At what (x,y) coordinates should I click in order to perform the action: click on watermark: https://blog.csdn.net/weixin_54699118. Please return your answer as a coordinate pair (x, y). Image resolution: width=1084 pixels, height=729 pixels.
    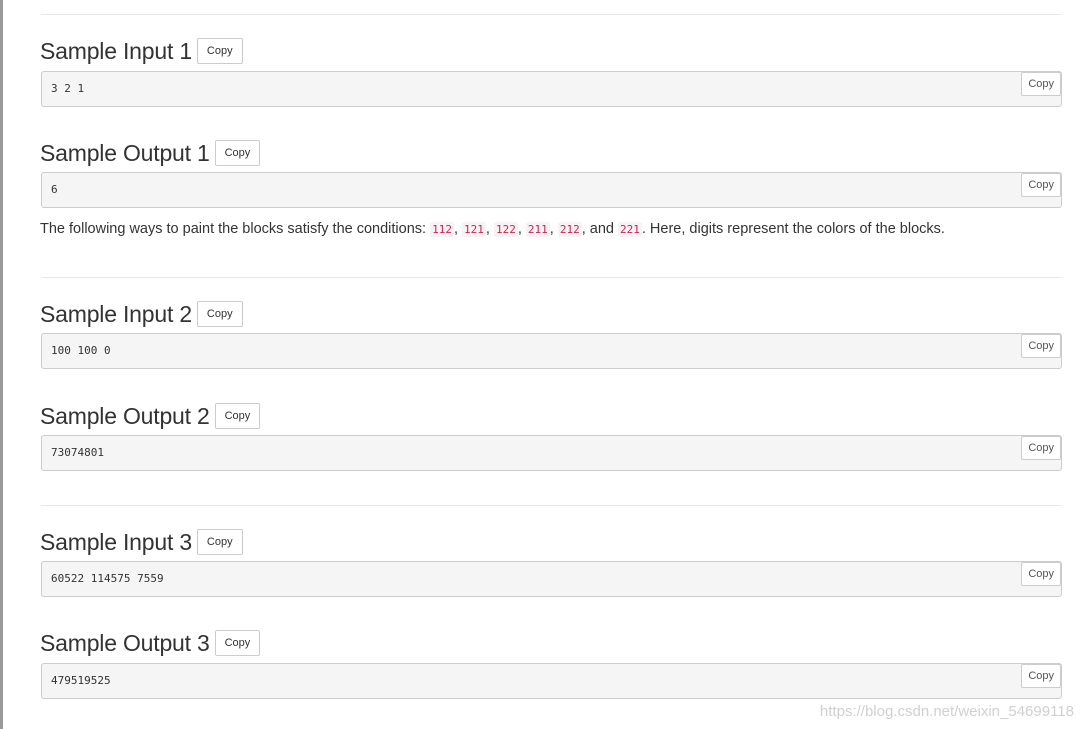
    Looking at the image, I should click on (946, 711).